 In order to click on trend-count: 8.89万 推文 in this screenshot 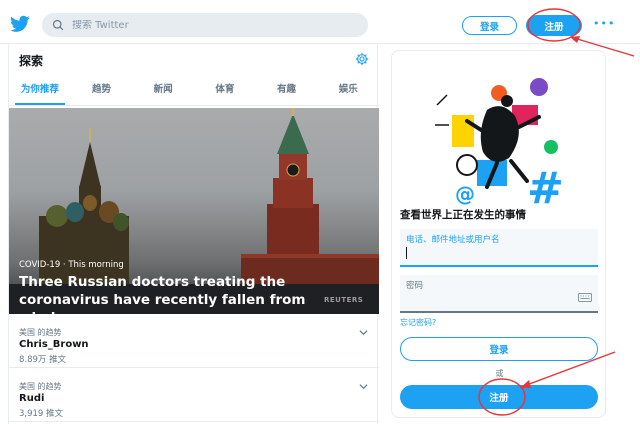, I will do `click(43, 360)`.